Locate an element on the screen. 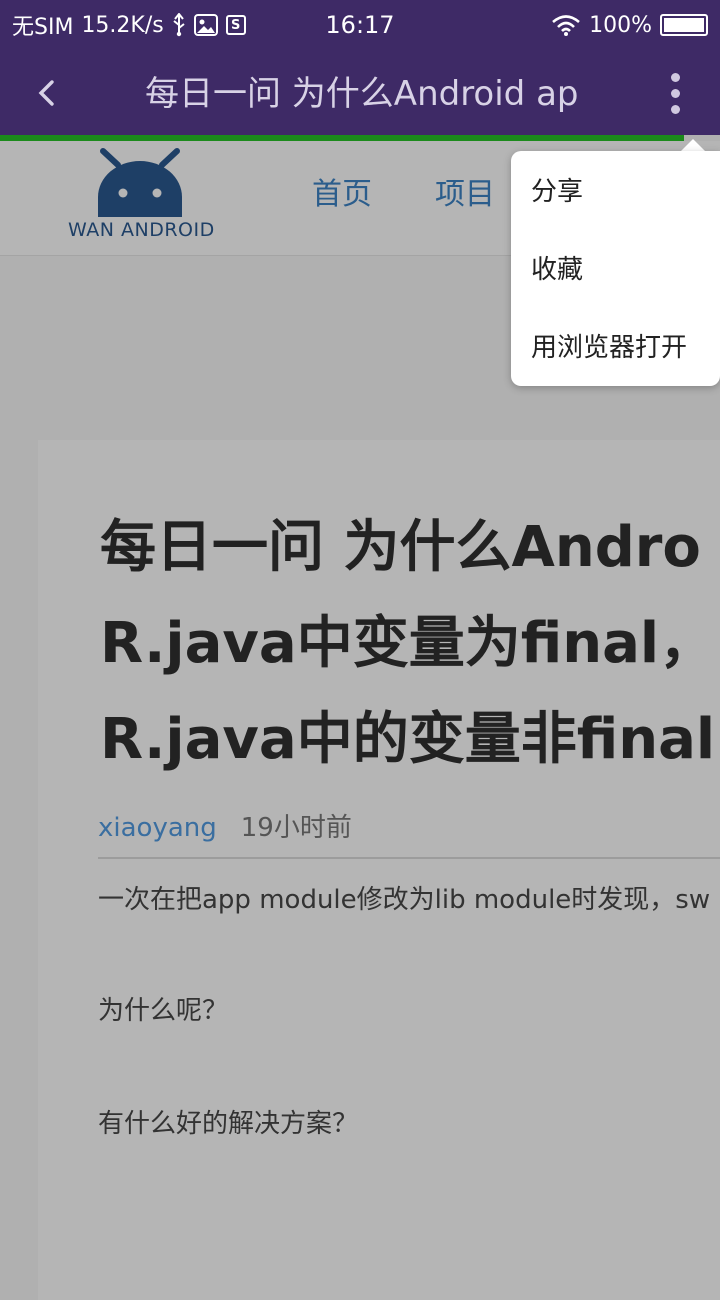 The image size is (720, 1300). article-meta: xiaoyang 19小时前 is located at coordinates (225, 828).